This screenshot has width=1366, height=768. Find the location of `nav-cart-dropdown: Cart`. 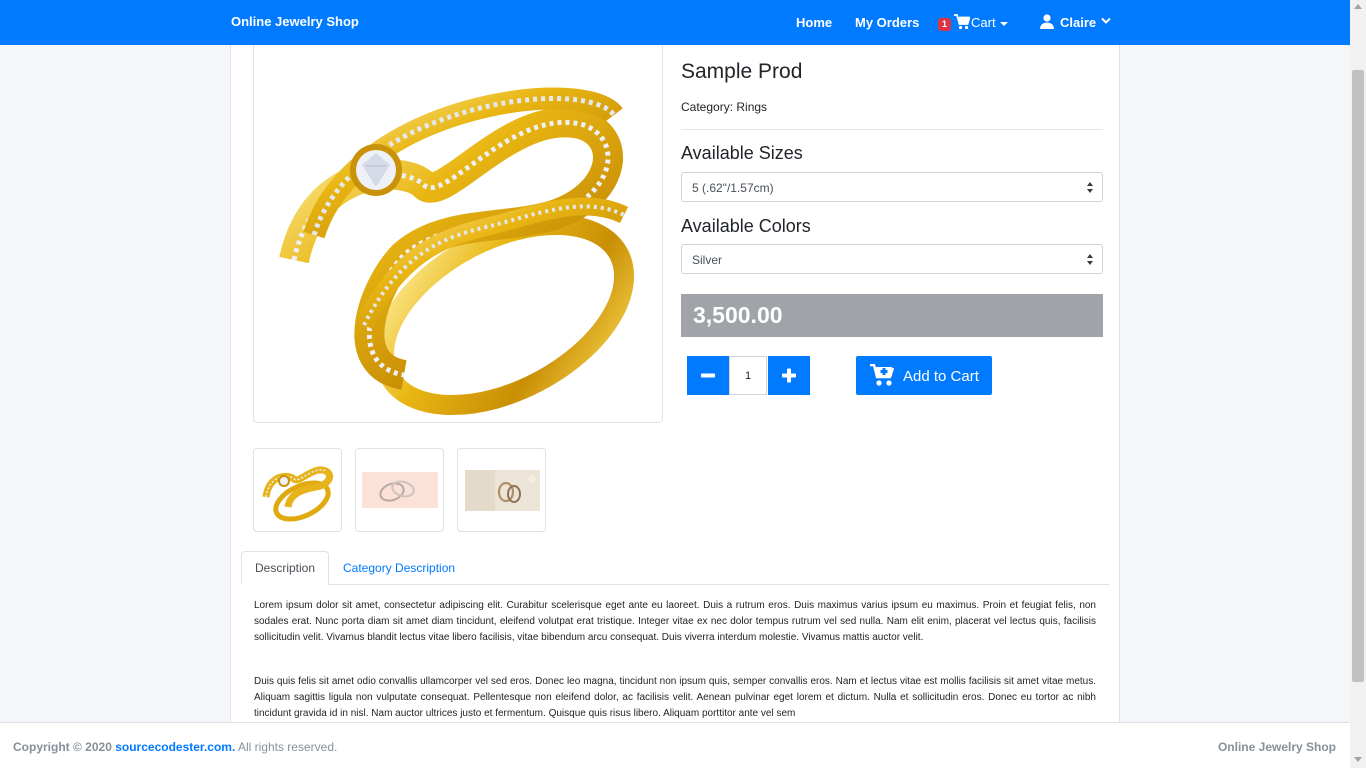

nav-cart-dropdown: Cart is located at coordinates (989, 22).